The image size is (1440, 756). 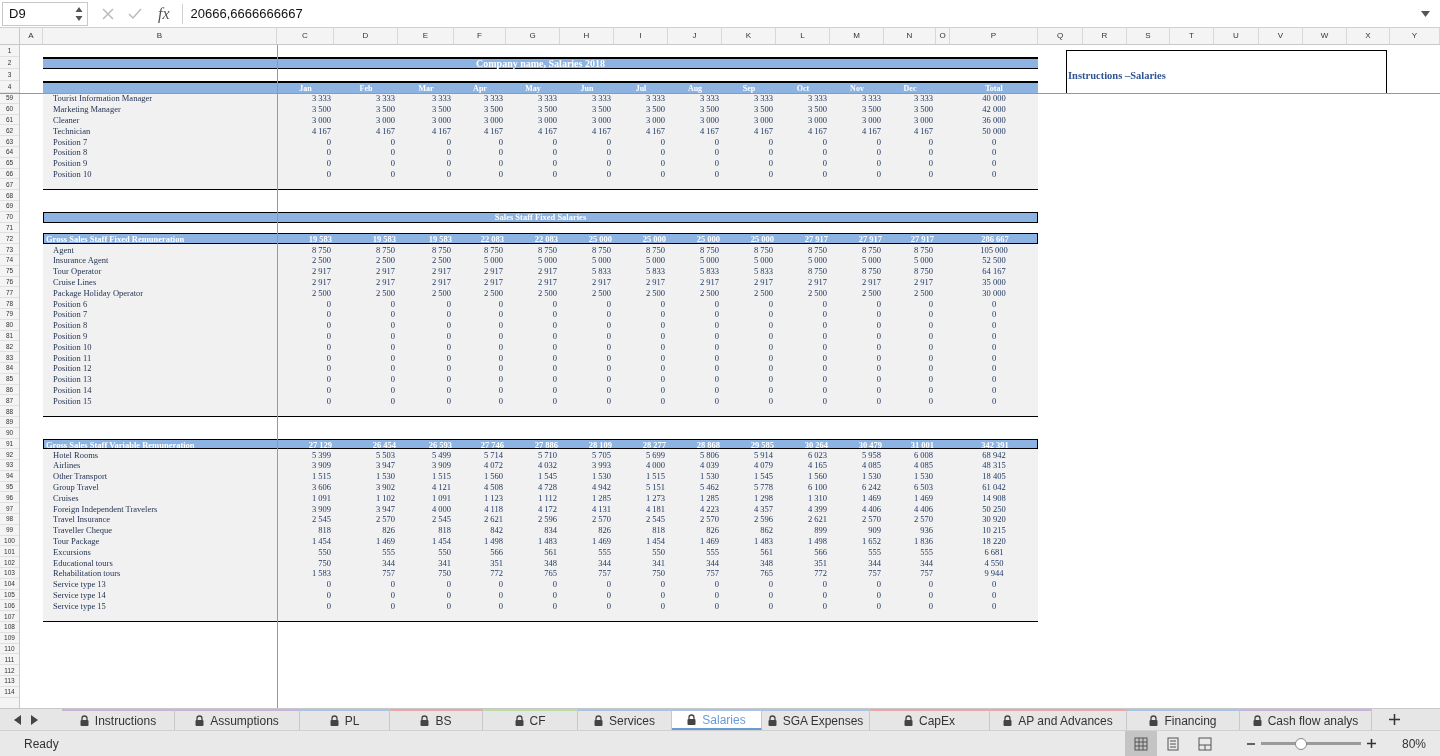 I want to click on column-header: P, so click(x=994, y=36).